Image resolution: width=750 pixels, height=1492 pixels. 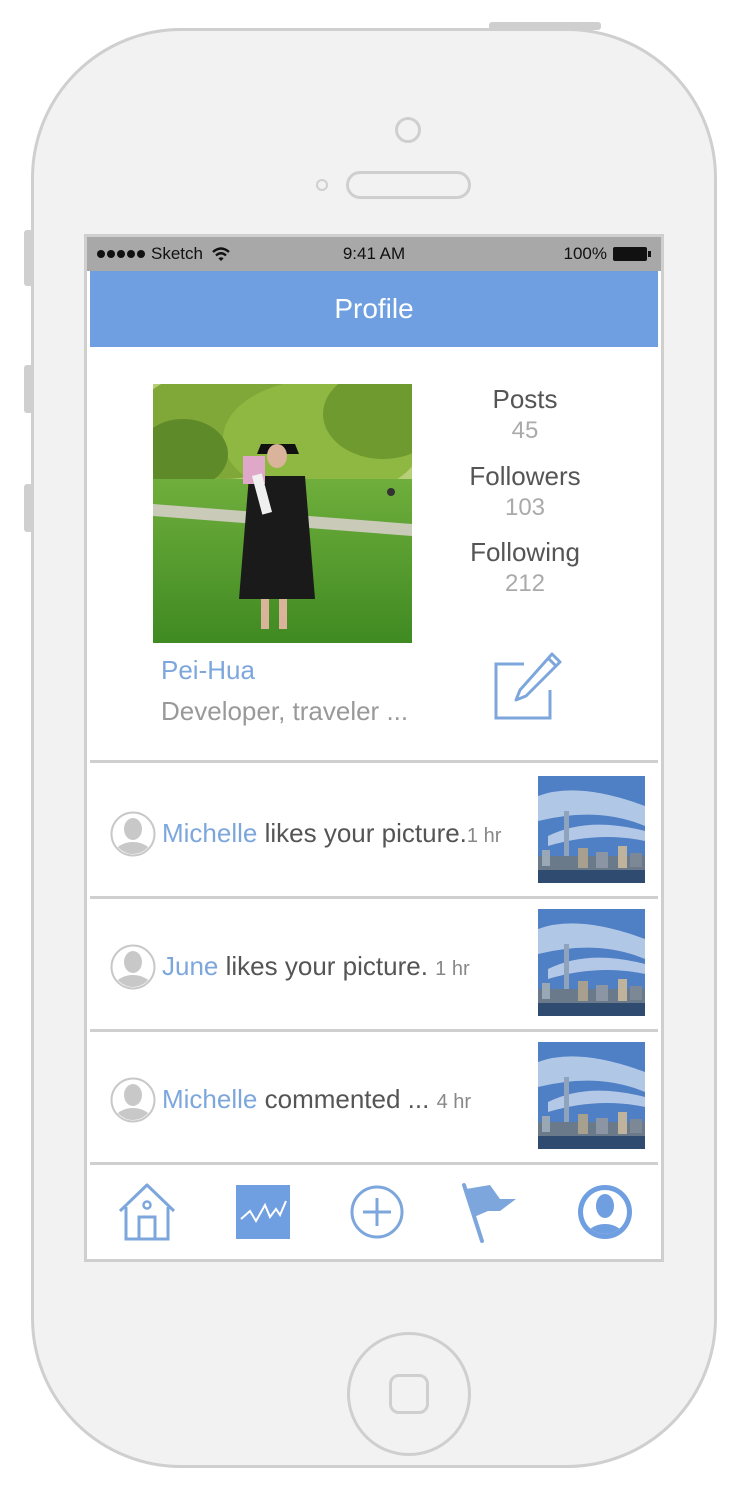 I want to click on notification-time: 4 hr, so click(x=454, y=1102).